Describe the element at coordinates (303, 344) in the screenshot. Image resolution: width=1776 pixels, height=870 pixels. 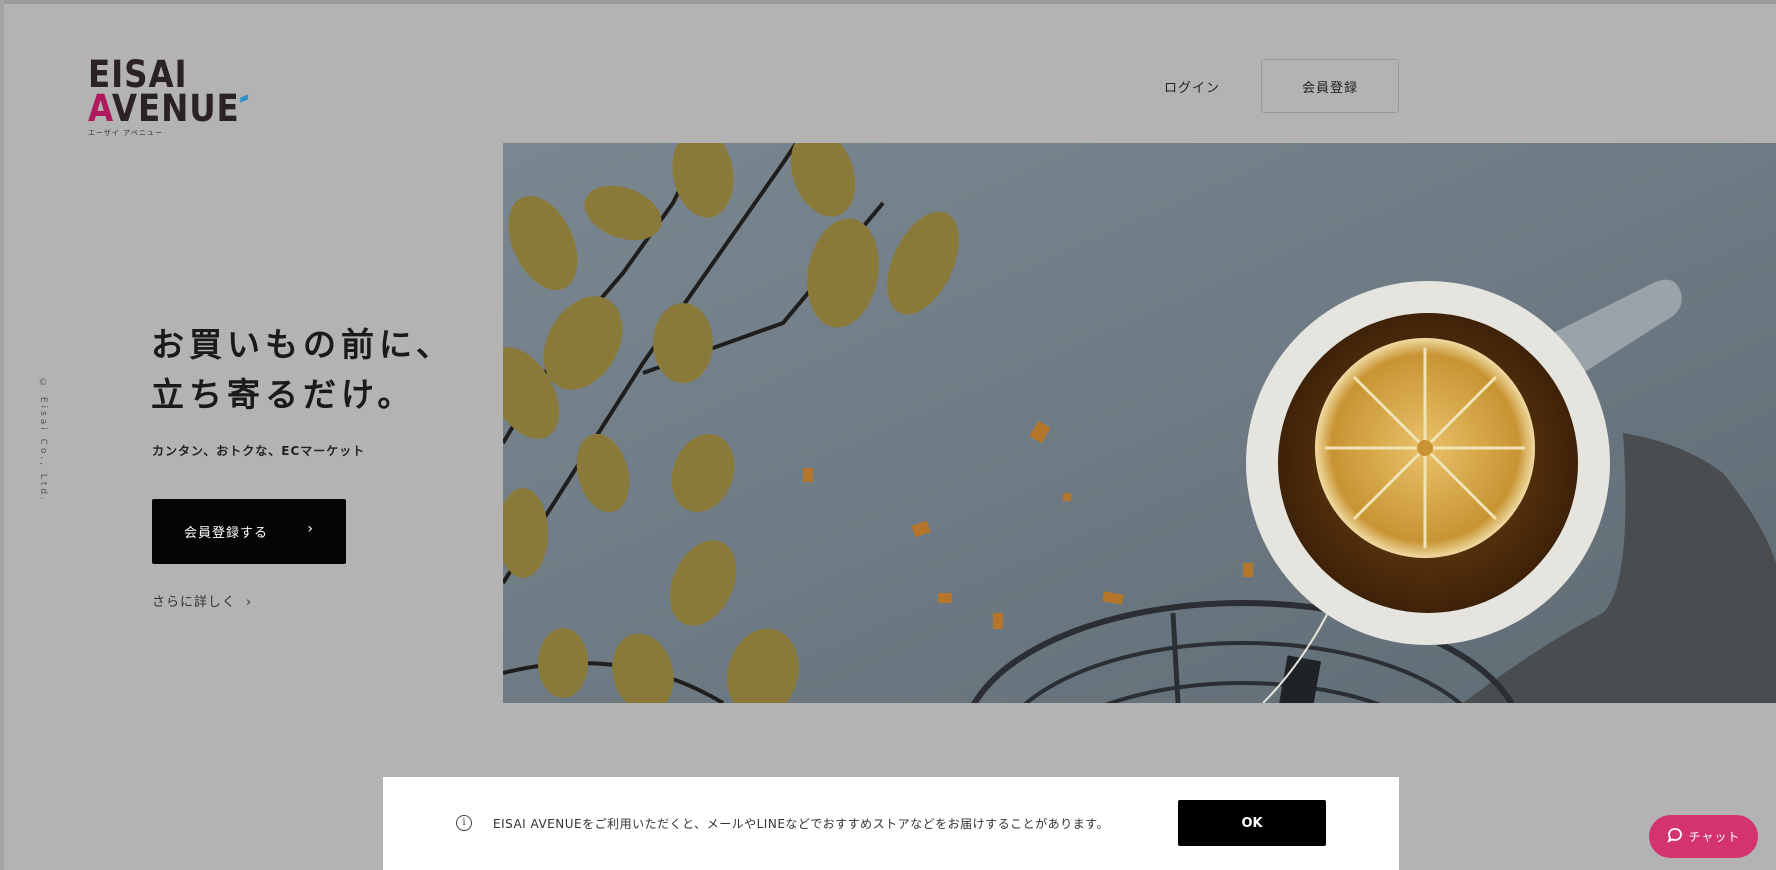
I see `hero-title-line1: お買いもの前に、` at that location.